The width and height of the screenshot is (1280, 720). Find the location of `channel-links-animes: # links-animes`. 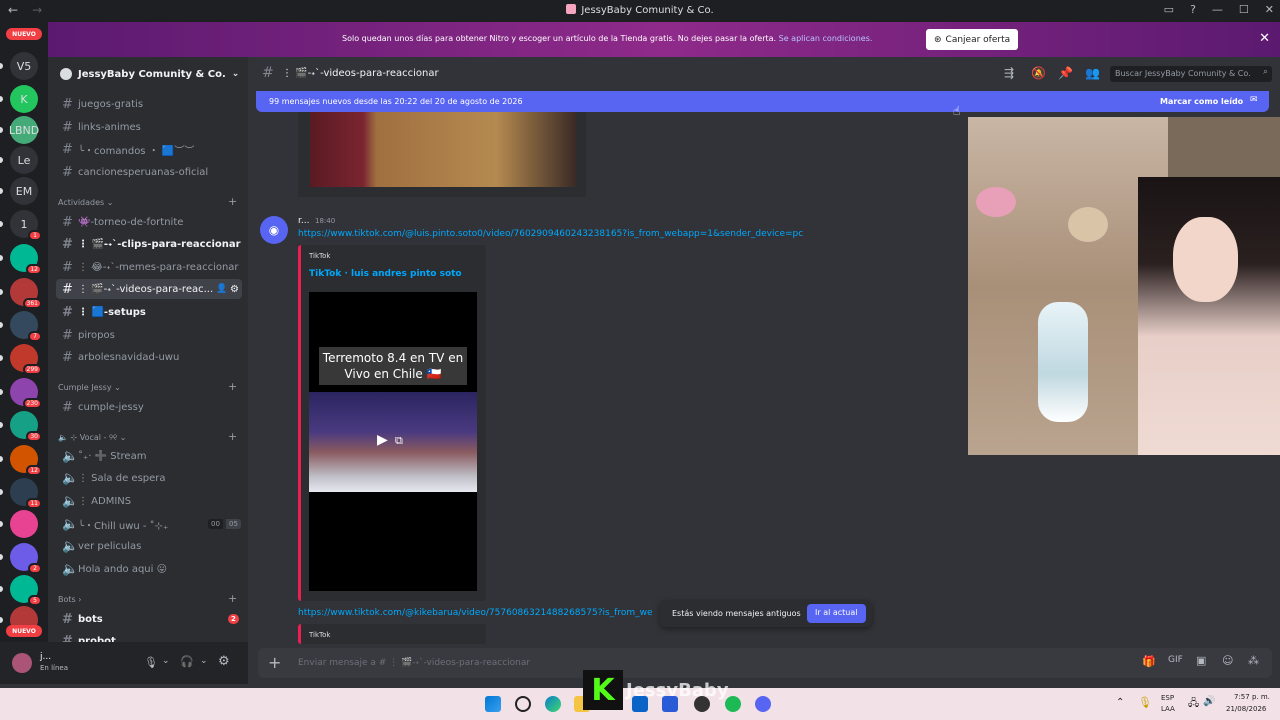

channel-links-animes: # links-animes is located at coordinates (149, 127).